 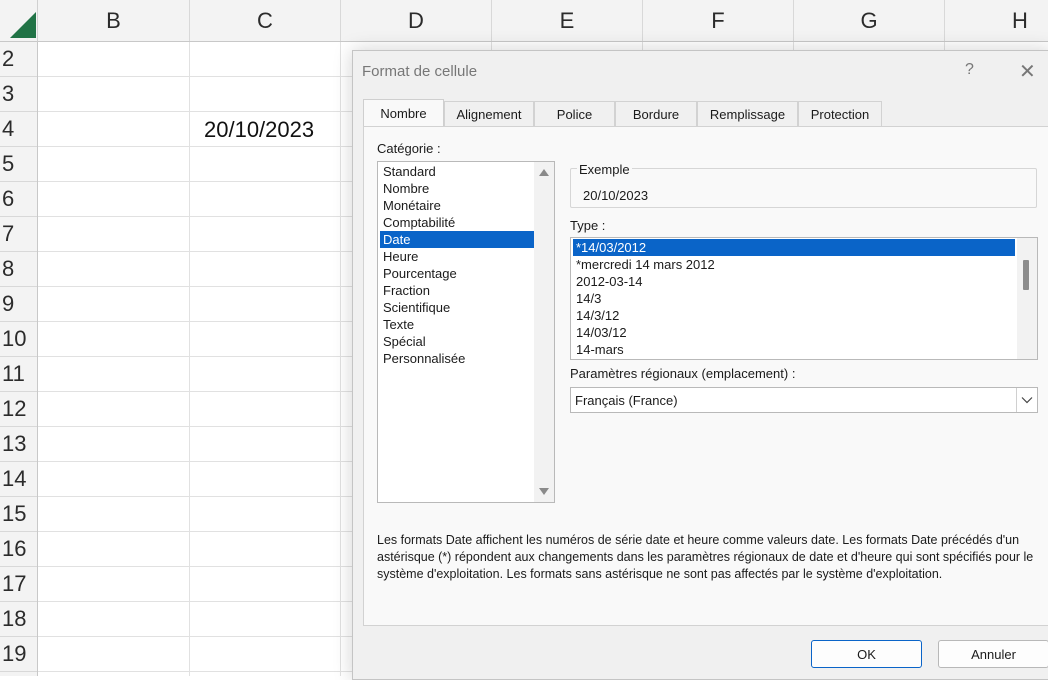 I want to click on column-header-g: G, so click(x=869, y=20).